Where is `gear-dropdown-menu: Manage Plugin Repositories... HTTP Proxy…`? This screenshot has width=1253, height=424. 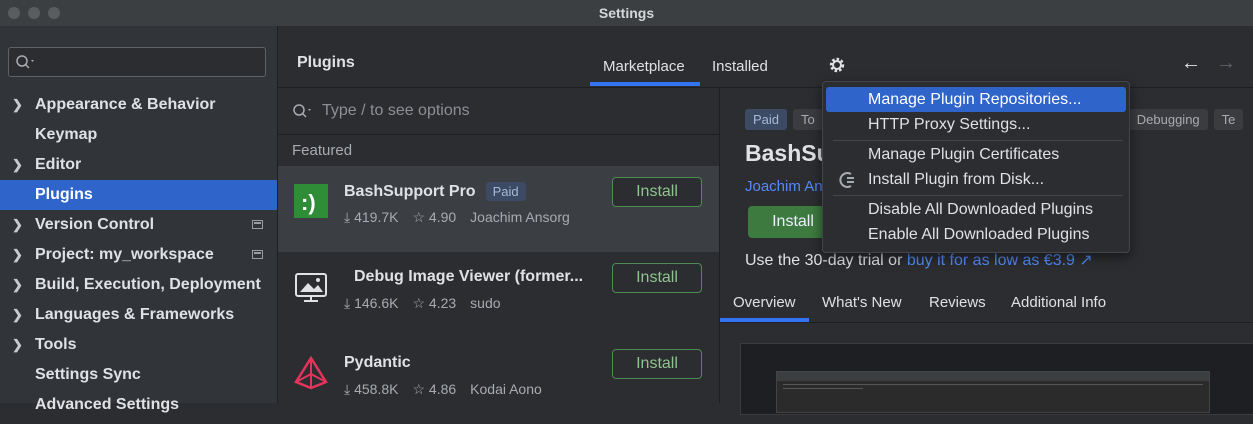 gear-dropdown-menu: Manage Plugin Repositories... HTTP Proxy… is located at coordinates (976, 167).